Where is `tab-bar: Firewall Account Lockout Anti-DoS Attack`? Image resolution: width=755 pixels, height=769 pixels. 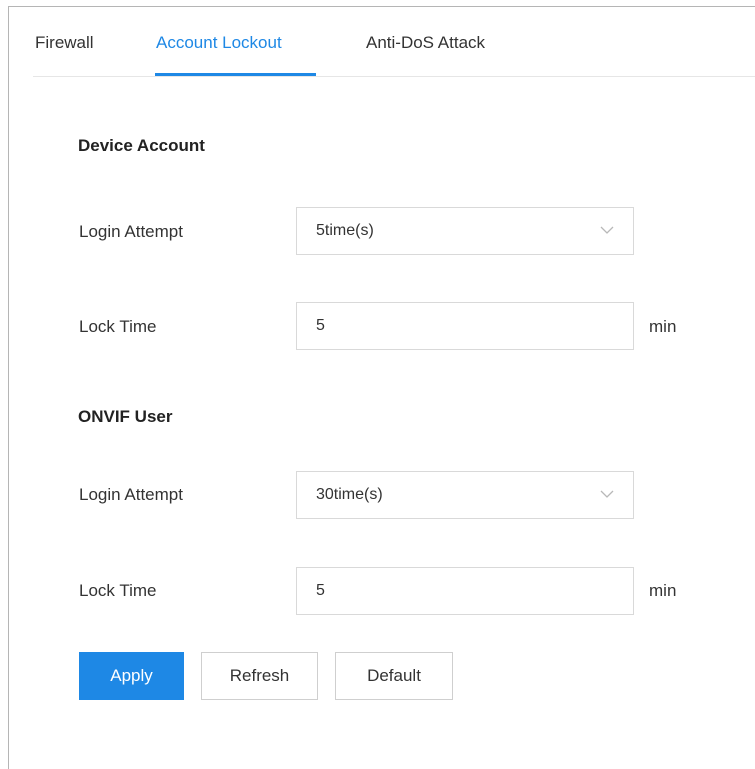
tab-bar: Firewall Account Lockout Anti-DoS Attack is located at coordinates (394, 42).